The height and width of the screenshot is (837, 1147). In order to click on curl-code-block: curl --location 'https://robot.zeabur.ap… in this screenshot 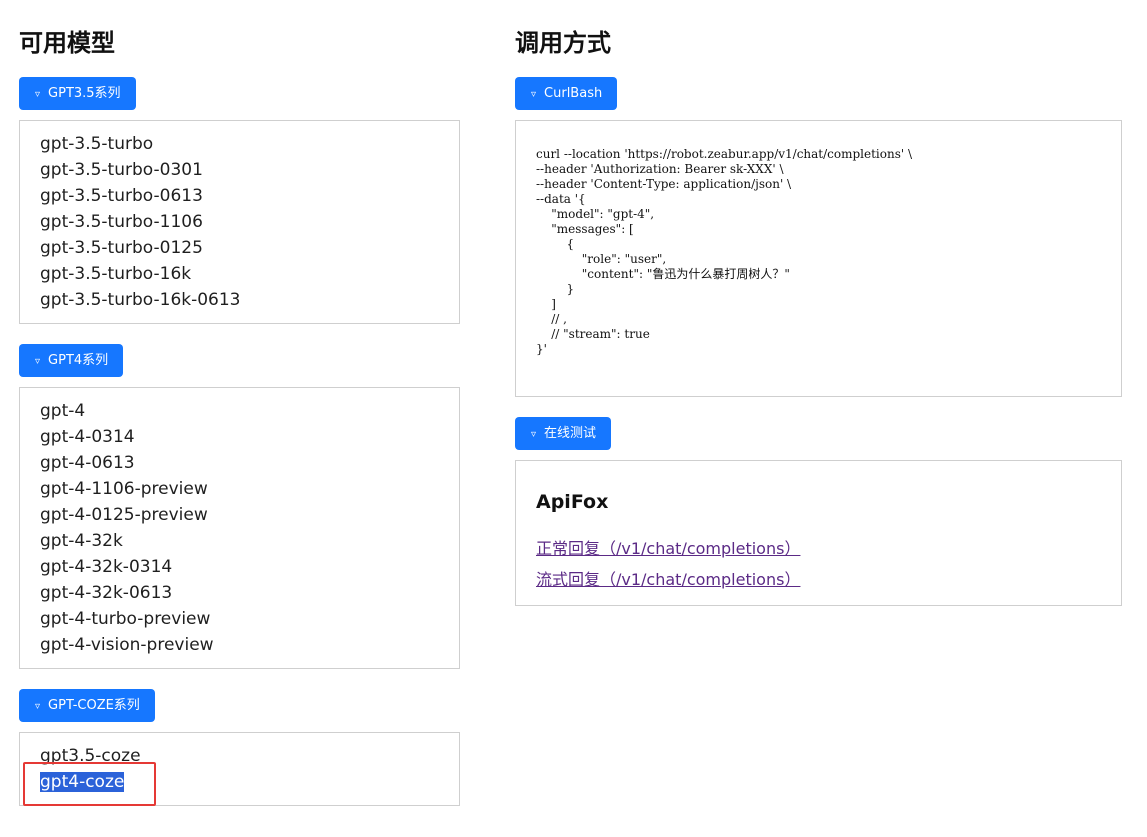, I will do `click(724, 251)`.